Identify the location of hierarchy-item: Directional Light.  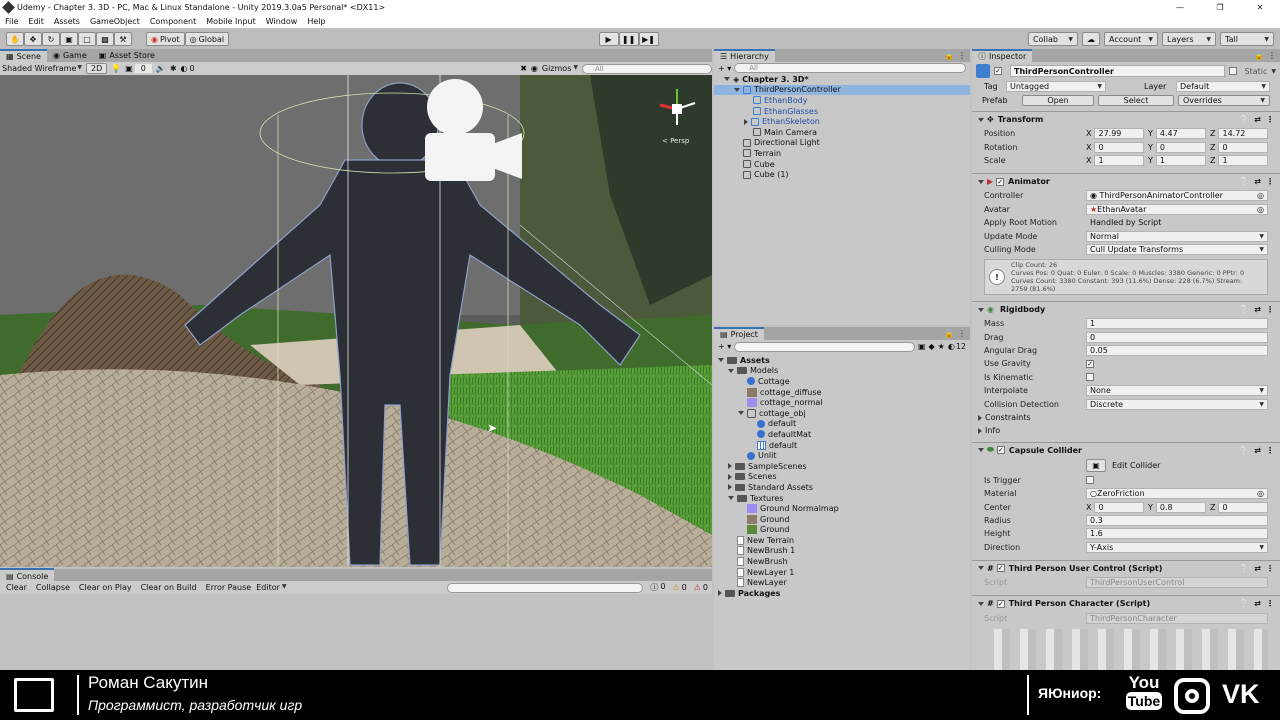
(842, 143).